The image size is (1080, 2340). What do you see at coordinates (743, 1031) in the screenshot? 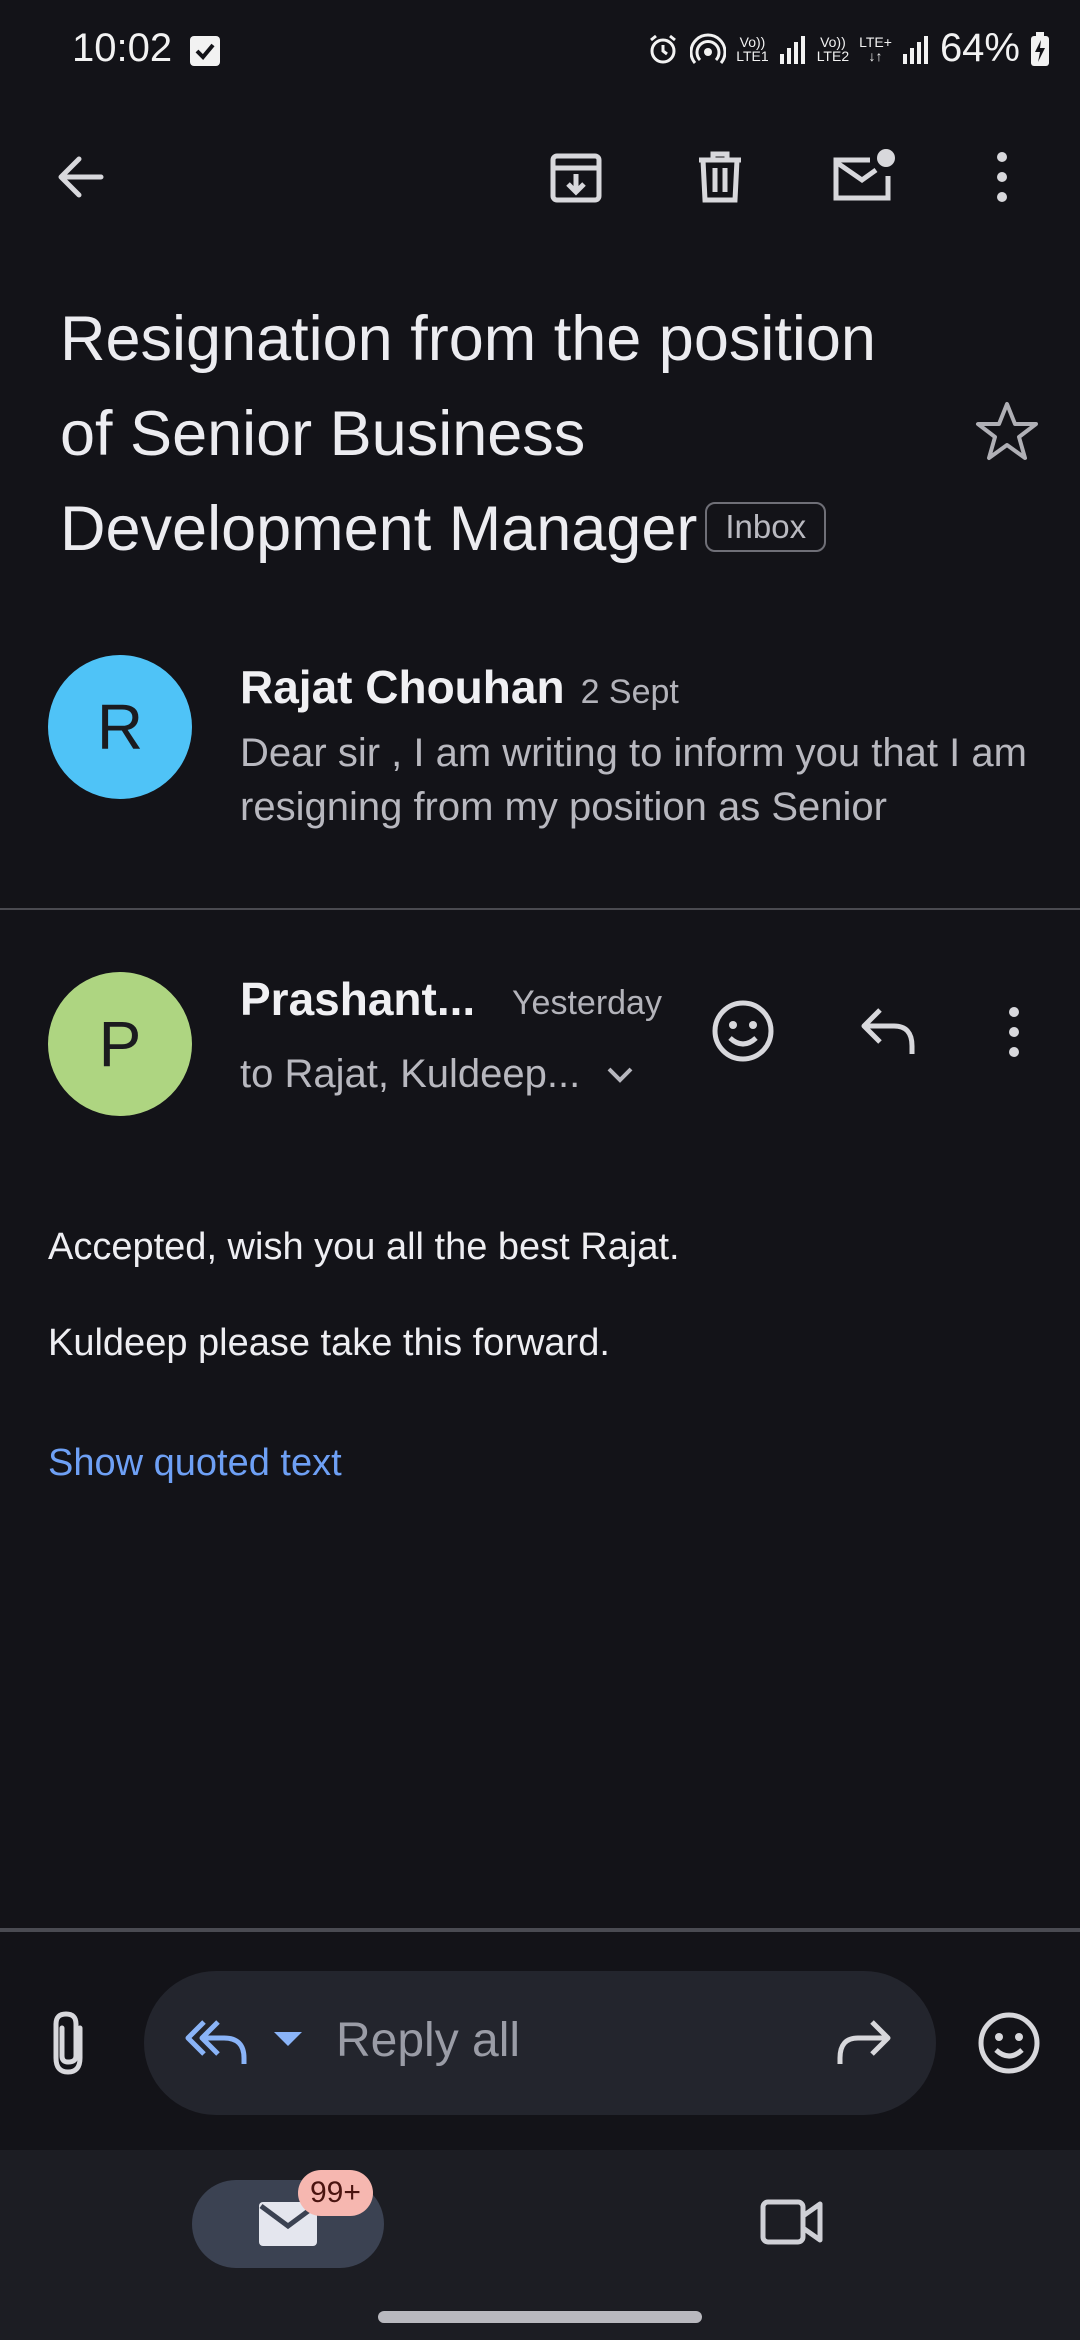
I see `add-reaction-icon` at bounding box center [743, 1031].